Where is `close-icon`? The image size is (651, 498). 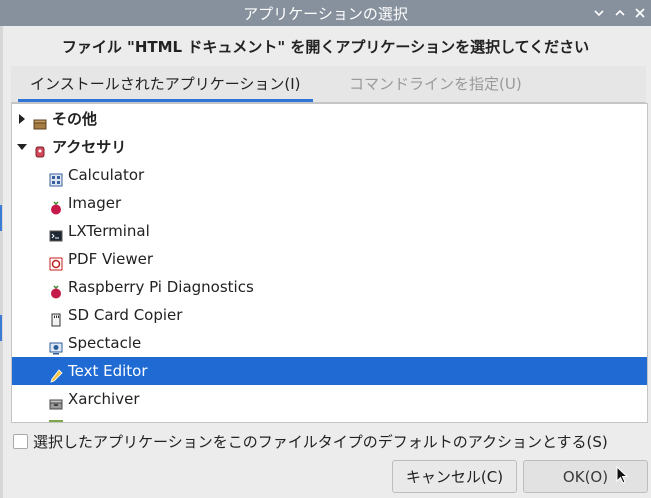 close-icon is located at coordinates (640, 13).